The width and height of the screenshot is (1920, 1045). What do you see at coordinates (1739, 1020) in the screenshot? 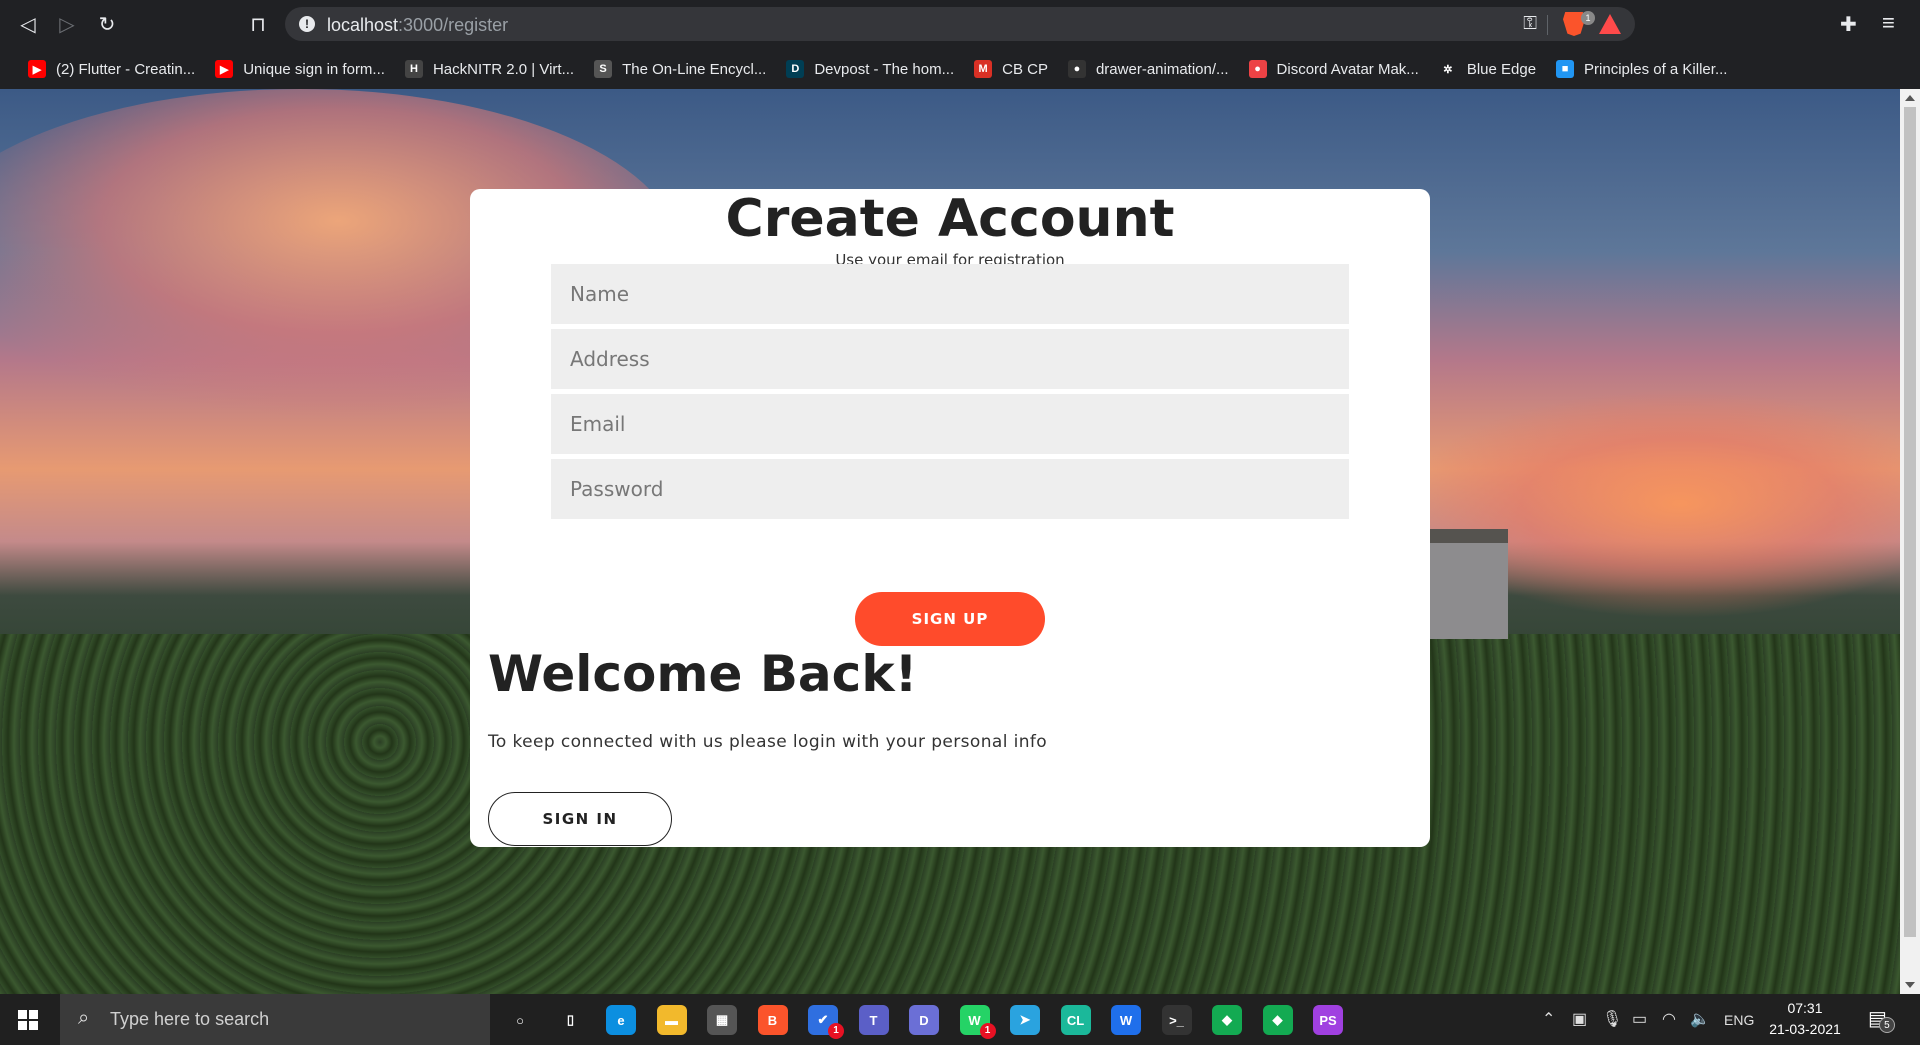
I see `language-indicator: ENG` at bounding box center [1739, 1020].